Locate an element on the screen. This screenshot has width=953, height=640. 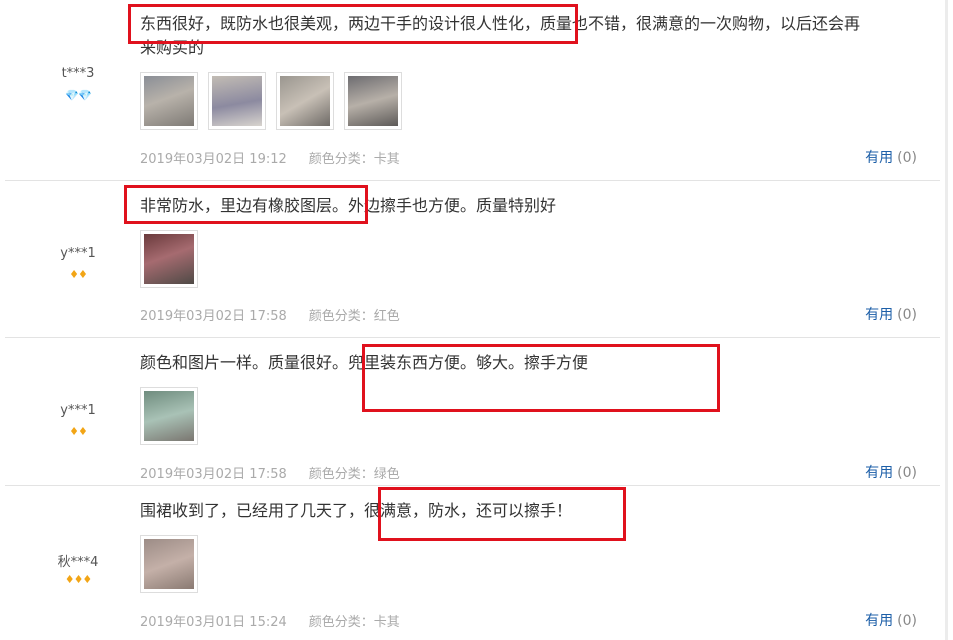
reviewer-name: t***3 is located at coordinates (78, 73).